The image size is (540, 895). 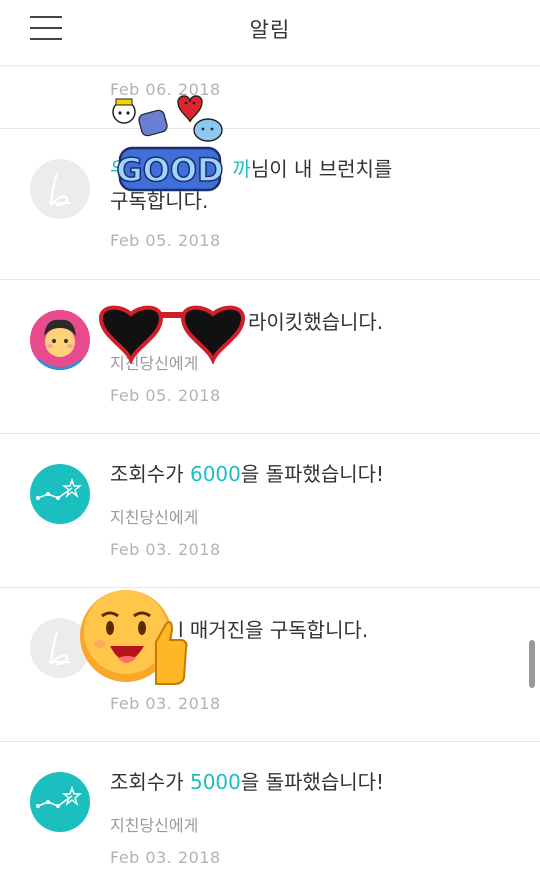 What do you see at coordinates (134, 640) in the screenshot?
I see `thumbs-up-emoji-sticker` at bounding box center [134, 640].